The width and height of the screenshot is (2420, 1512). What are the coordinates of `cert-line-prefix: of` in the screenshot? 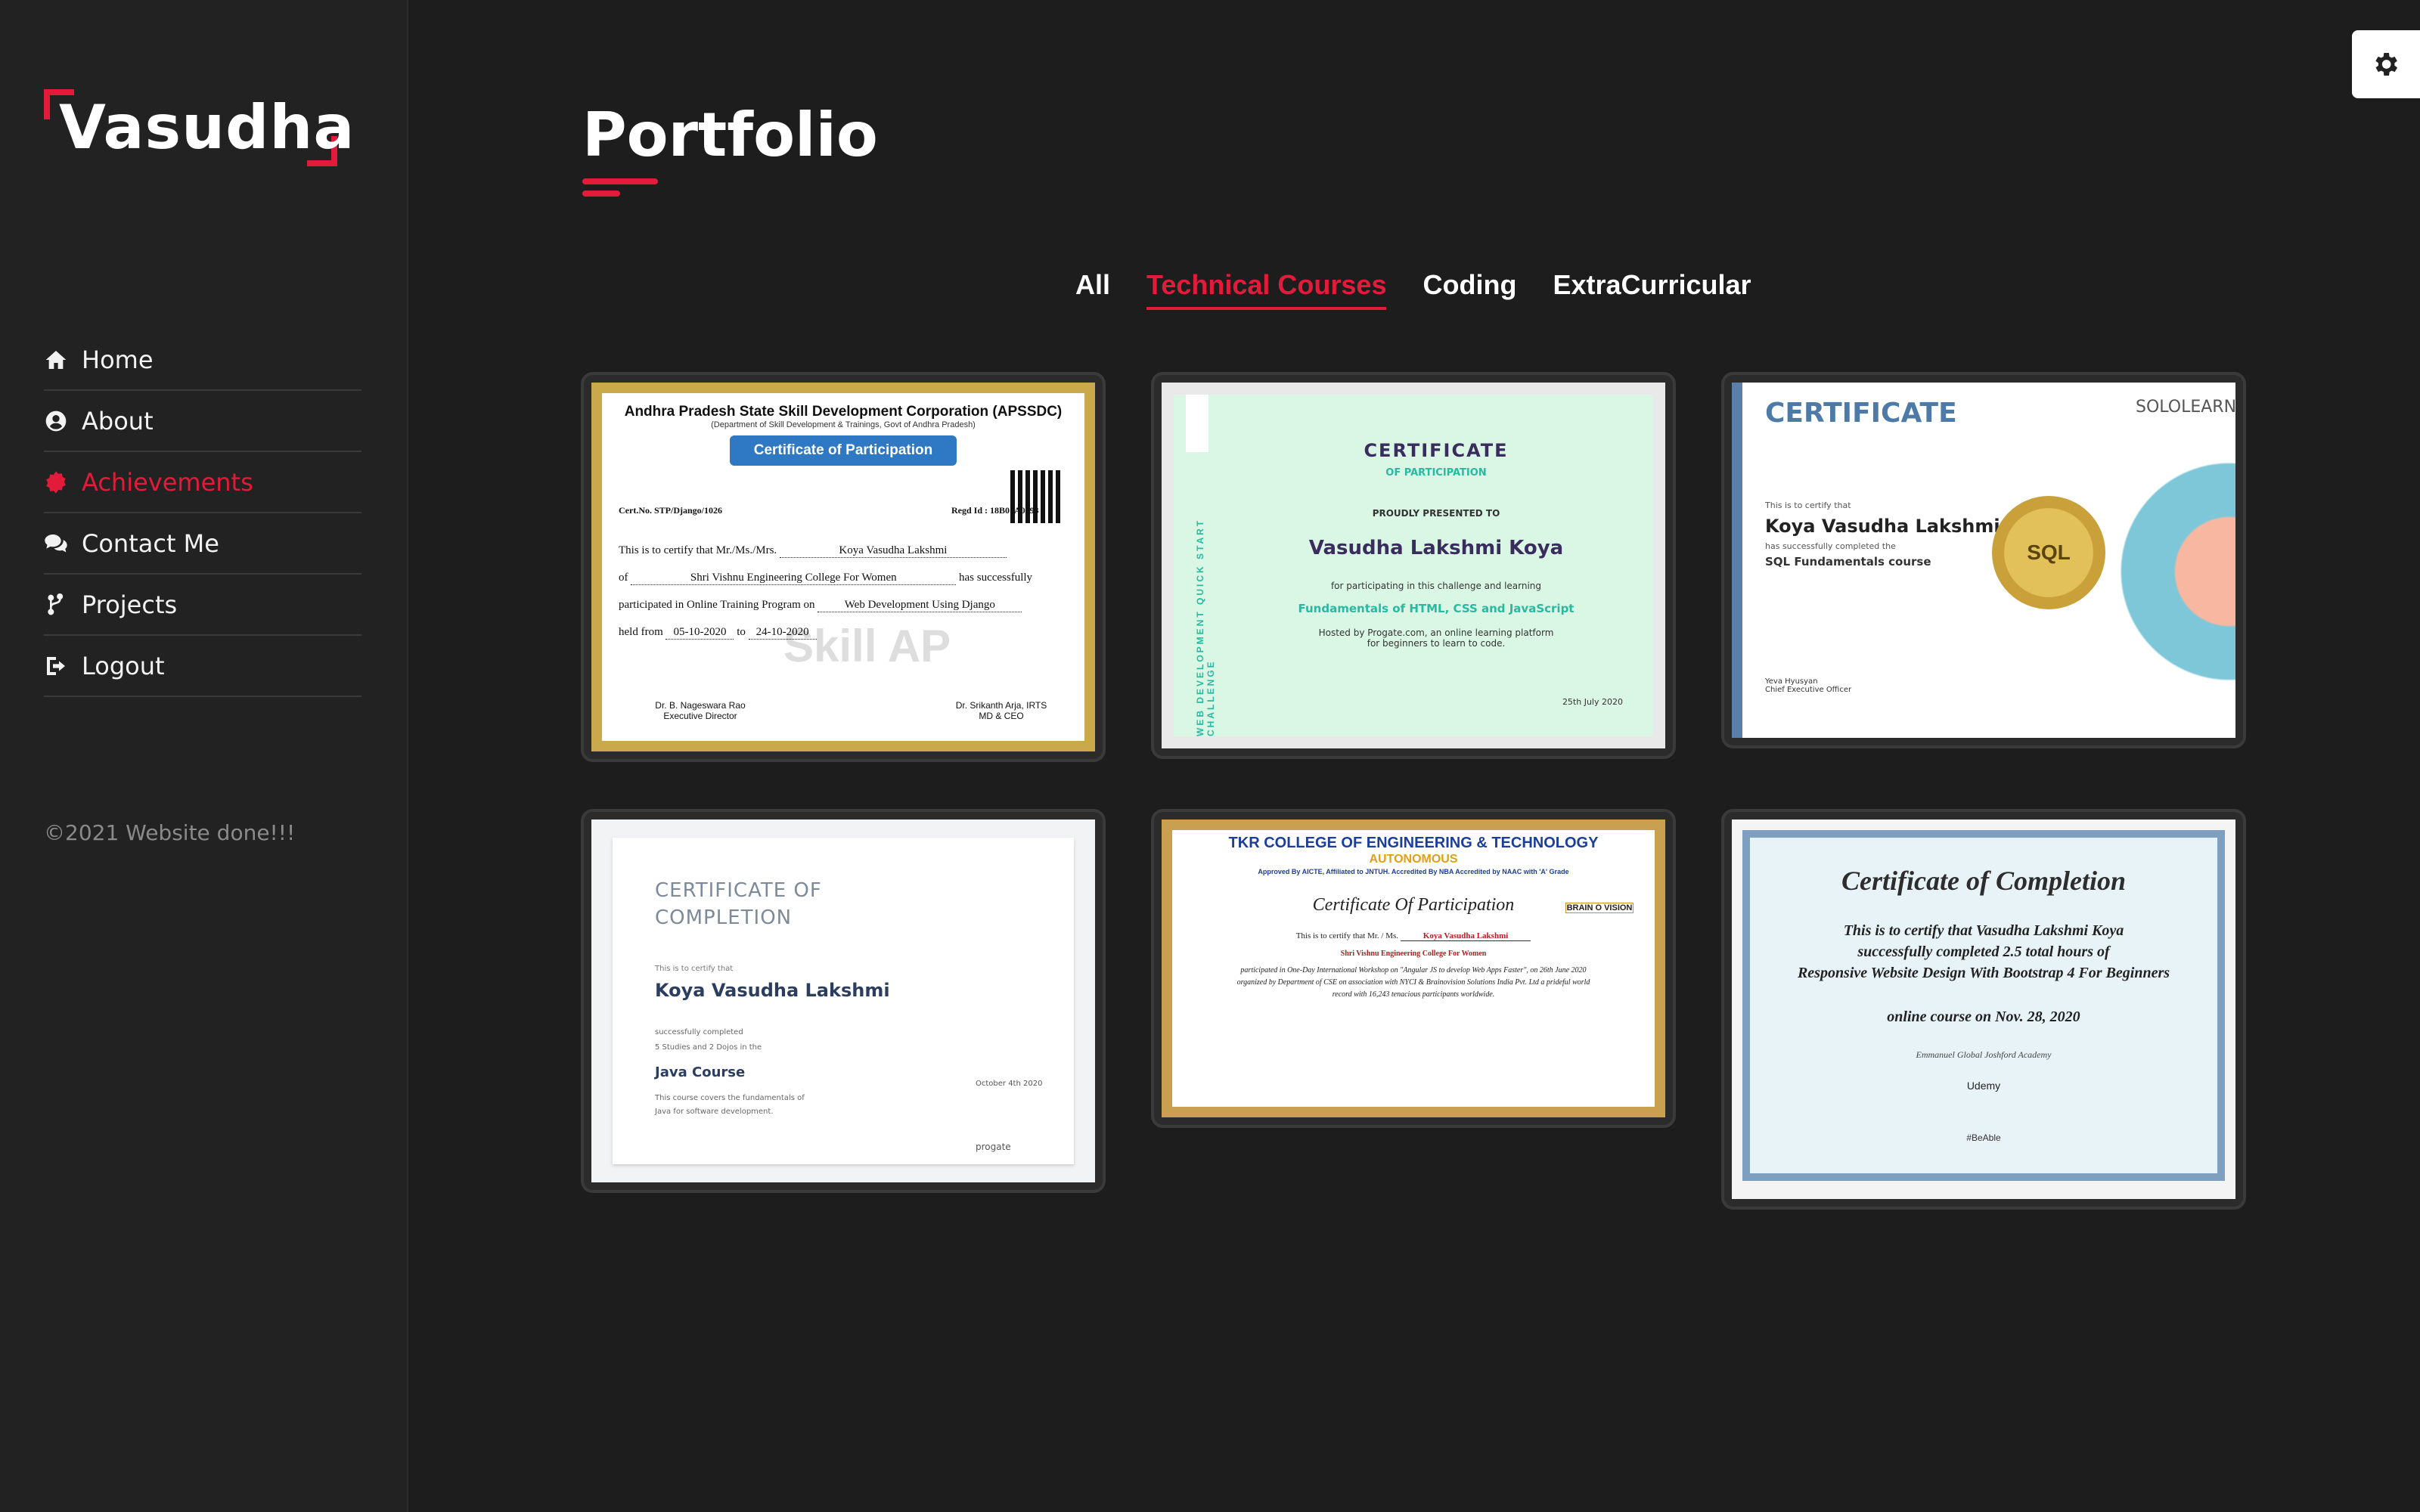 It's located at (623, 578).